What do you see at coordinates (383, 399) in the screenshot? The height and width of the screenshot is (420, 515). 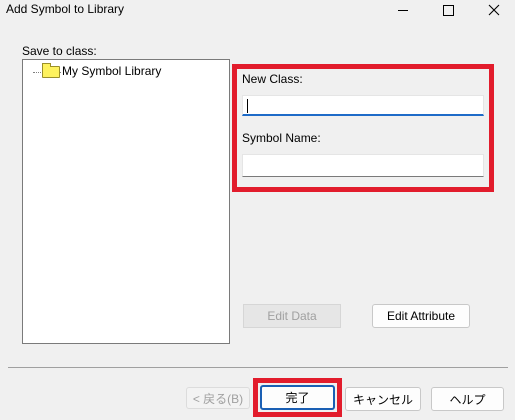 I see `cancel-button: キャンセル` at bounding box center [383, 399].